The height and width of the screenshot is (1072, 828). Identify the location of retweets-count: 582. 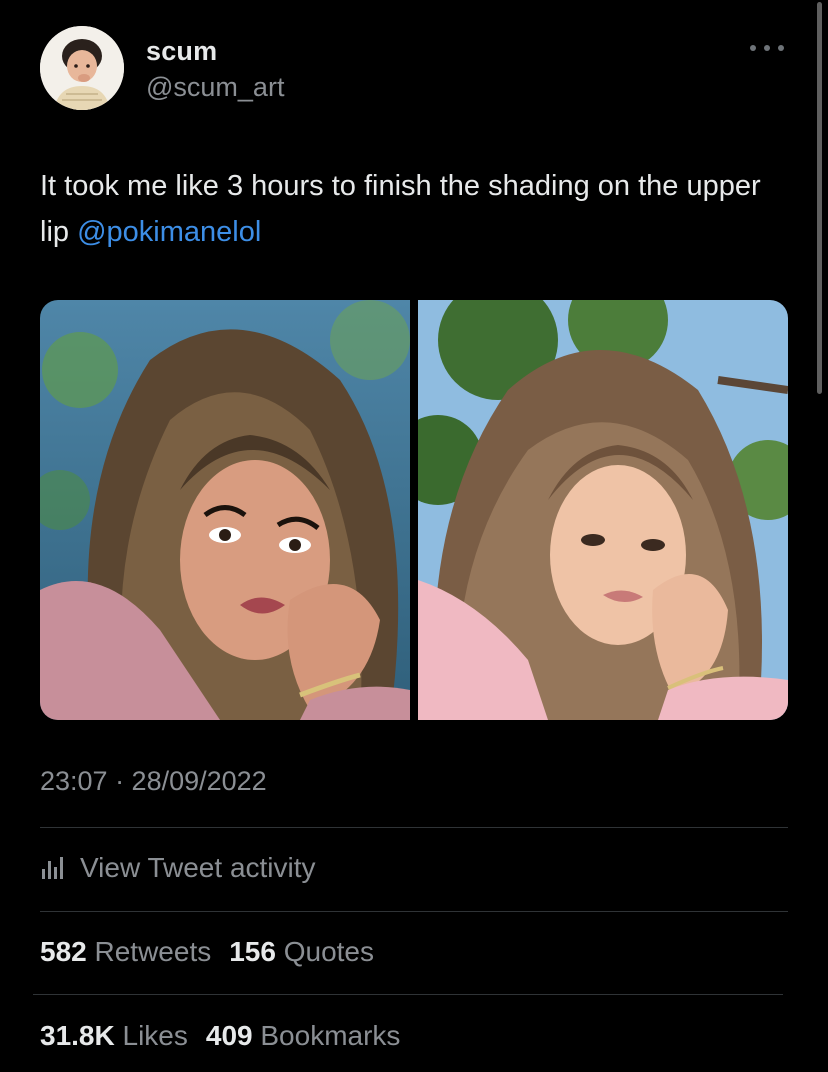
(63, 951).